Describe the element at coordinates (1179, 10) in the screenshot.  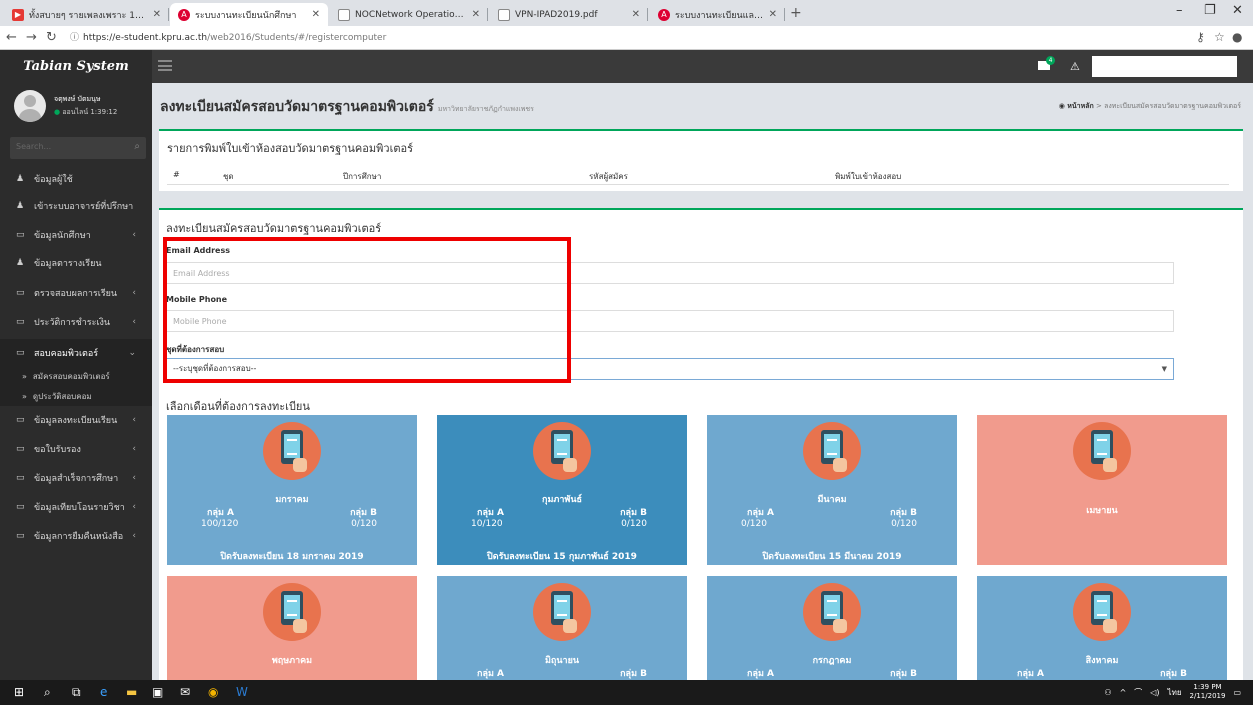
I see `minimize-button: –` at that location.